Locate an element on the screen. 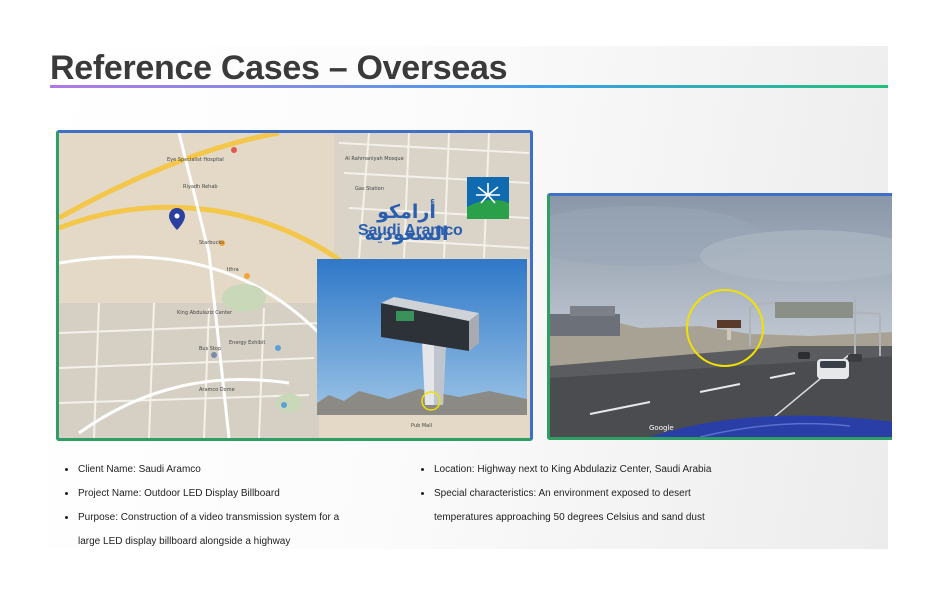 This screenshot has height=591, width=946. map-label: Eye Specialist Hospital is located at coordinates (195, 160).